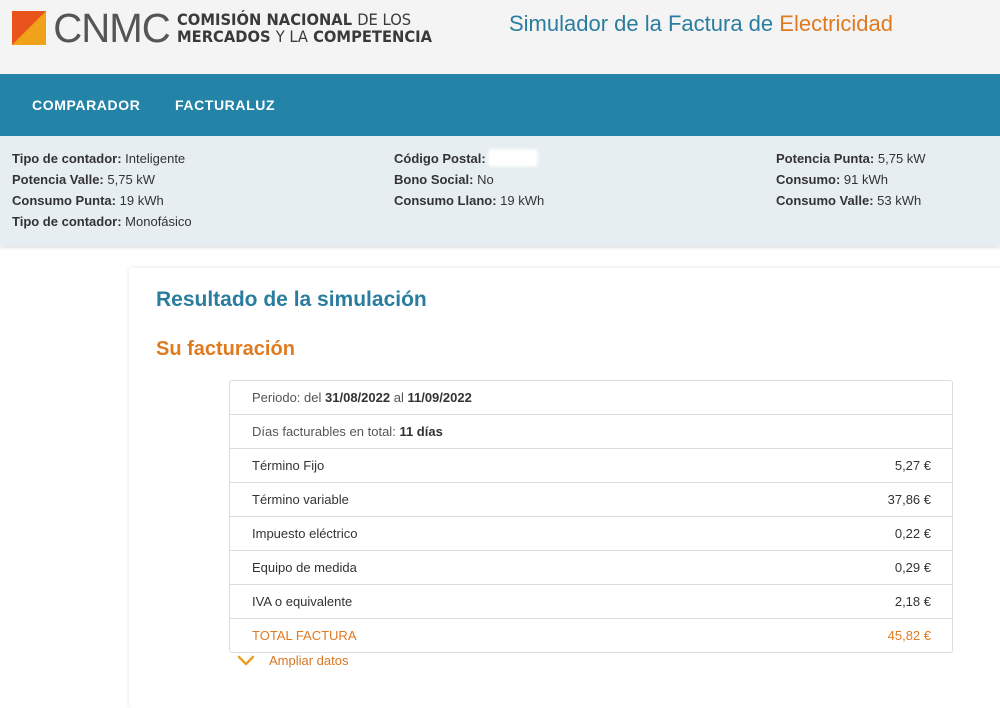 The image size is (1000, 708). Describe the element at coordinates (246, 660) in the screenshot. I see `chevron-down-icon` at that location.